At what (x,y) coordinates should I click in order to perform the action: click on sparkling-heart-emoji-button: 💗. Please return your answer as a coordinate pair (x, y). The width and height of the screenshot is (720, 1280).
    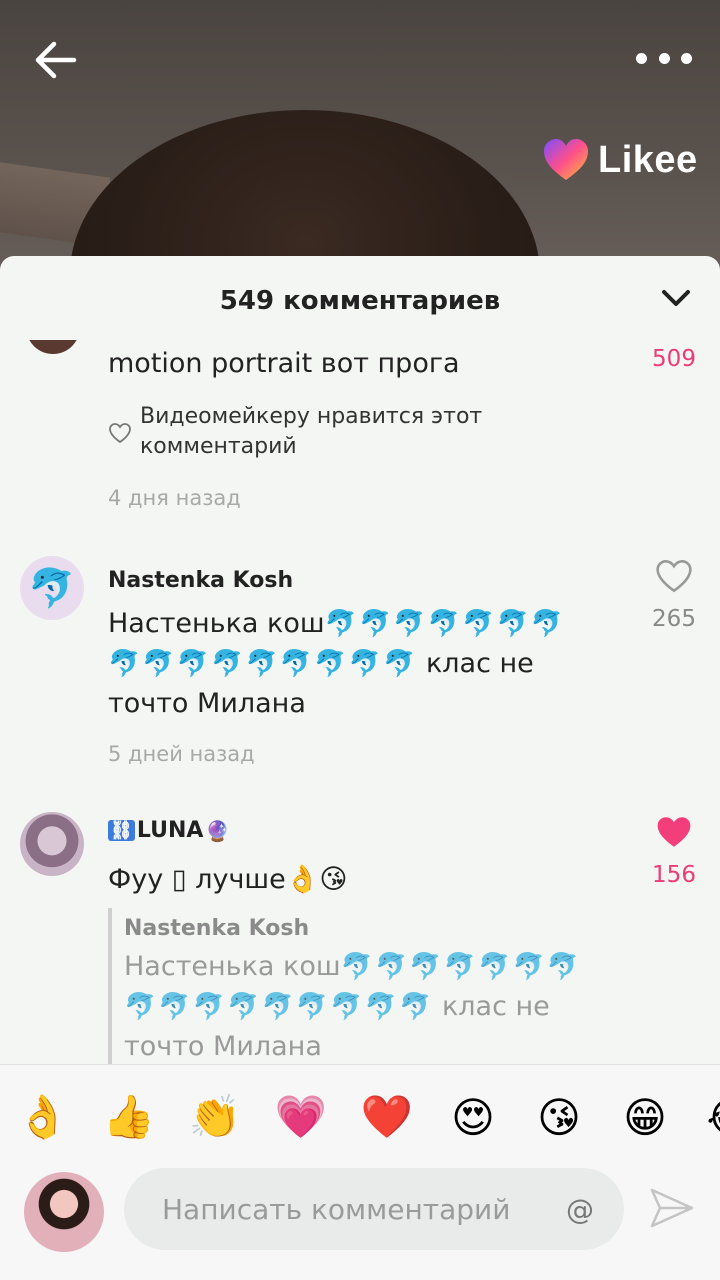
    Looking at the image, I should click on (301, 1117).